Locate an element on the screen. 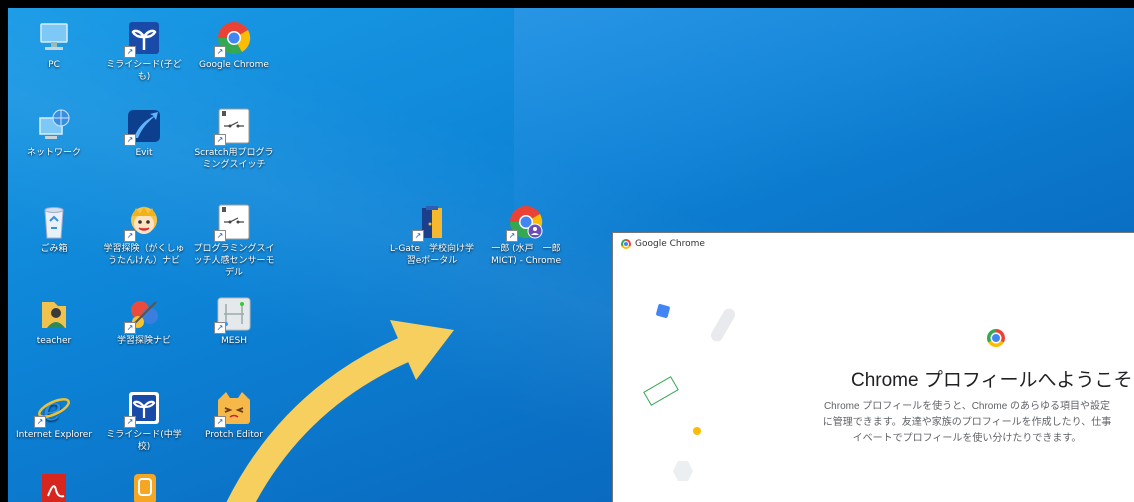 The image size is (1134, 502). chrome-logo-icon is located at coordinates (626, 244).